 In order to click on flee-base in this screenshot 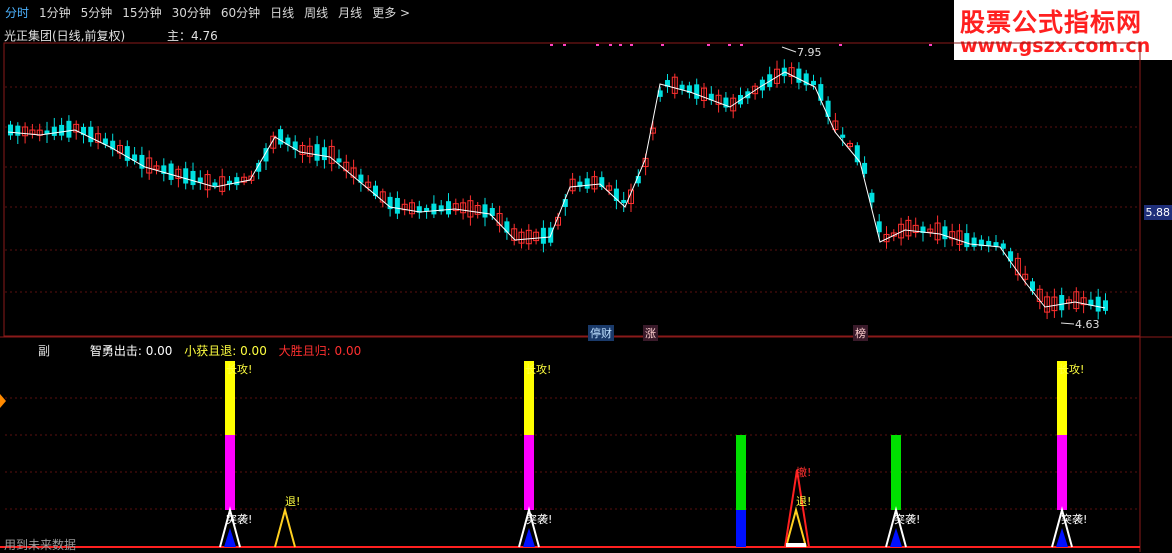, I will do `click(796, 545)`.